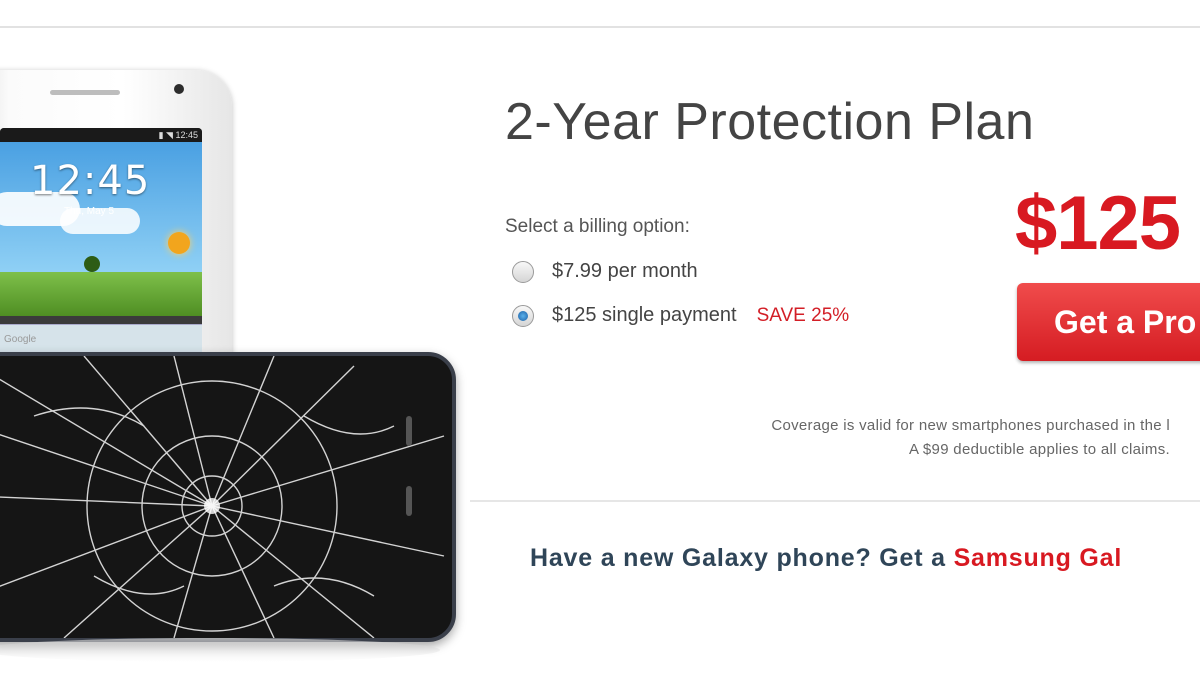  I want to click on search-widget: Google, so click(101, 339).